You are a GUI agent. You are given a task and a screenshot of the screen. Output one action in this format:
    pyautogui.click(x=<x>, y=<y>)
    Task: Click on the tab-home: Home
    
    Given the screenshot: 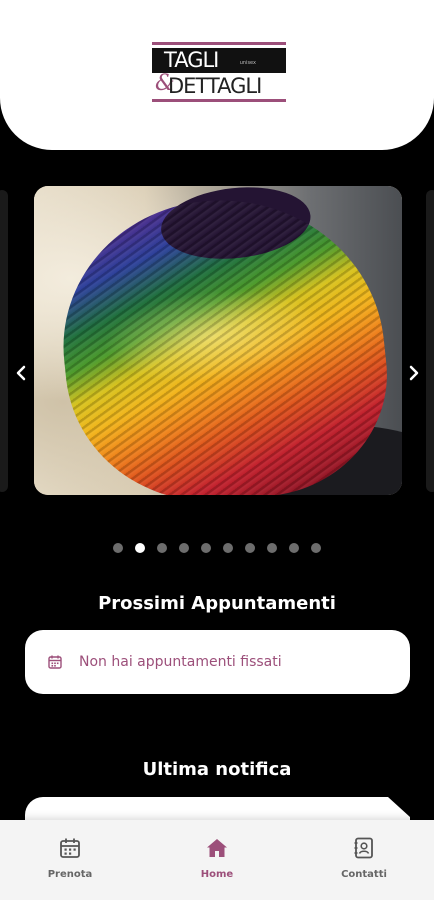 What is the action you would take?
    pyautogui.click(x=217, y=860)
    